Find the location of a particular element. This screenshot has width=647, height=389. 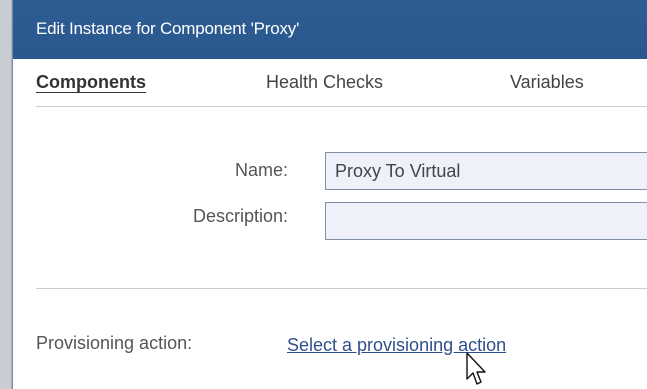

provisioning-action-label: Provisioning action: is located at coordinates (114, 343).